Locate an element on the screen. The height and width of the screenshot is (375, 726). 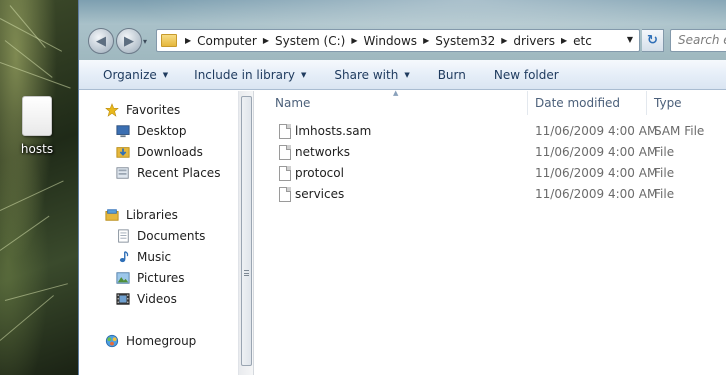
nav-item-desktop: Desktop is located at coordinates (151, 131).